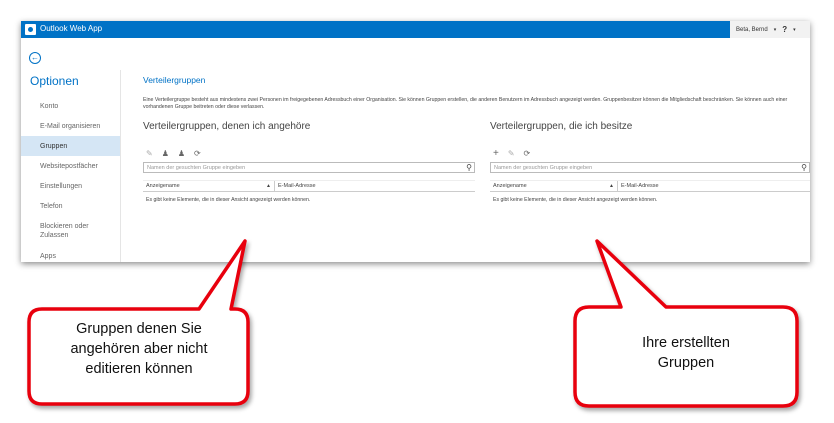 This screenshot has width=834, height=423. I want to click on member-groups-column-header: Anzeigename ▲ E-Mail-Adresse, so click(309, 186).